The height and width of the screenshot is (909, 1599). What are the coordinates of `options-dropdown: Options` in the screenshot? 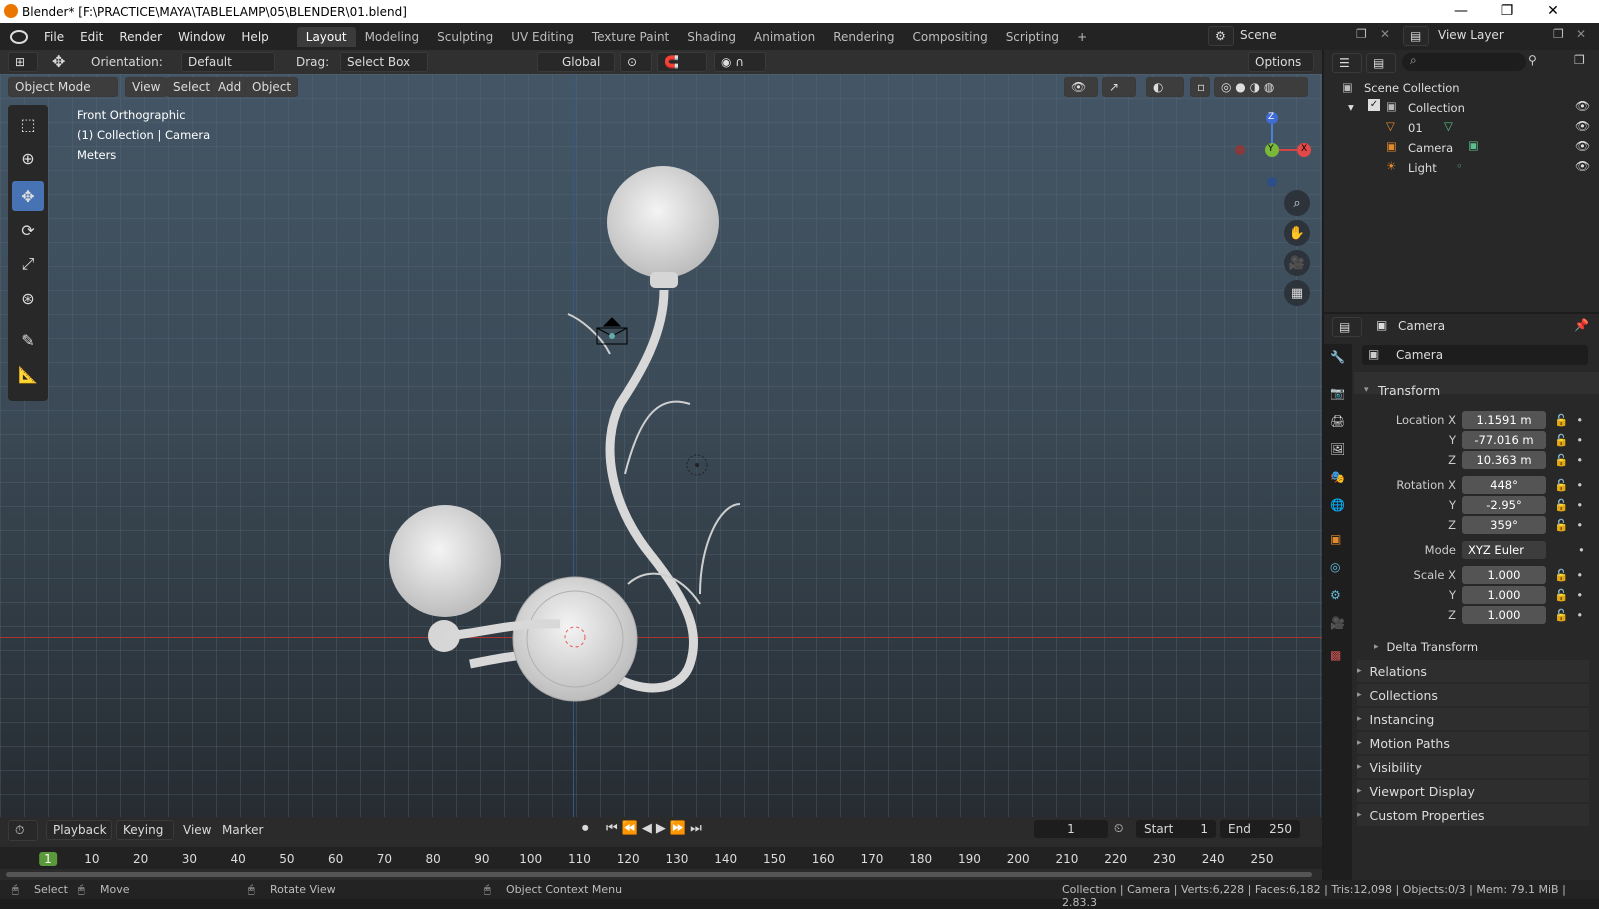 It's located at (1281, 62).